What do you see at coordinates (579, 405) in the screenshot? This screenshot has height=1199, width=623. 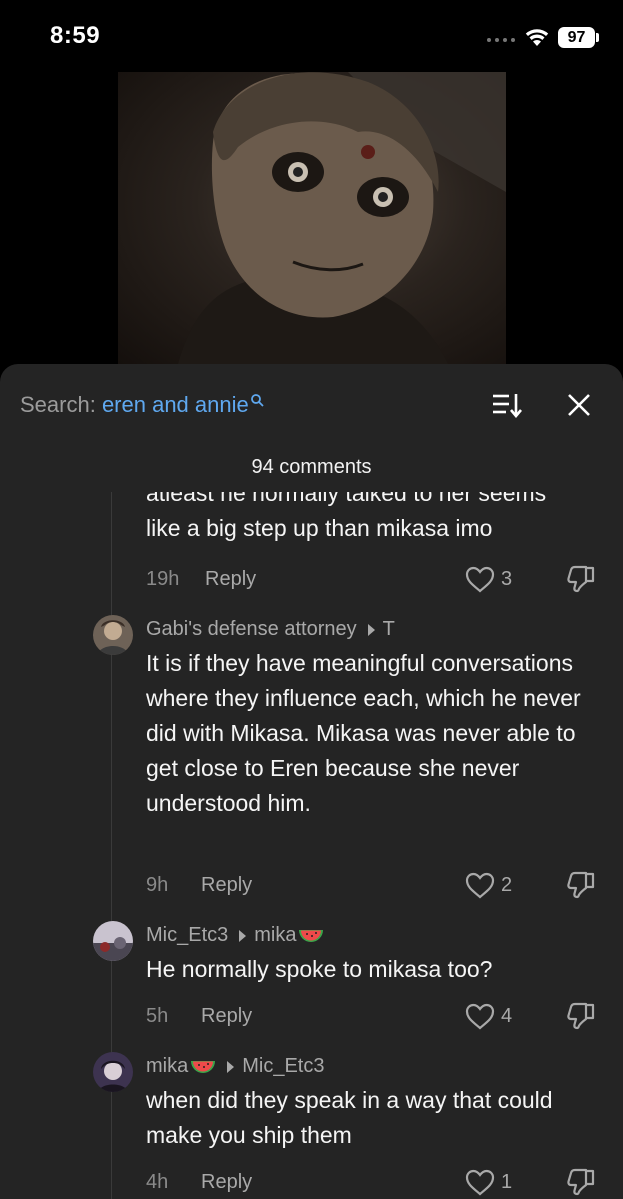 I see `close-icon` at bounding box center [579, 405].